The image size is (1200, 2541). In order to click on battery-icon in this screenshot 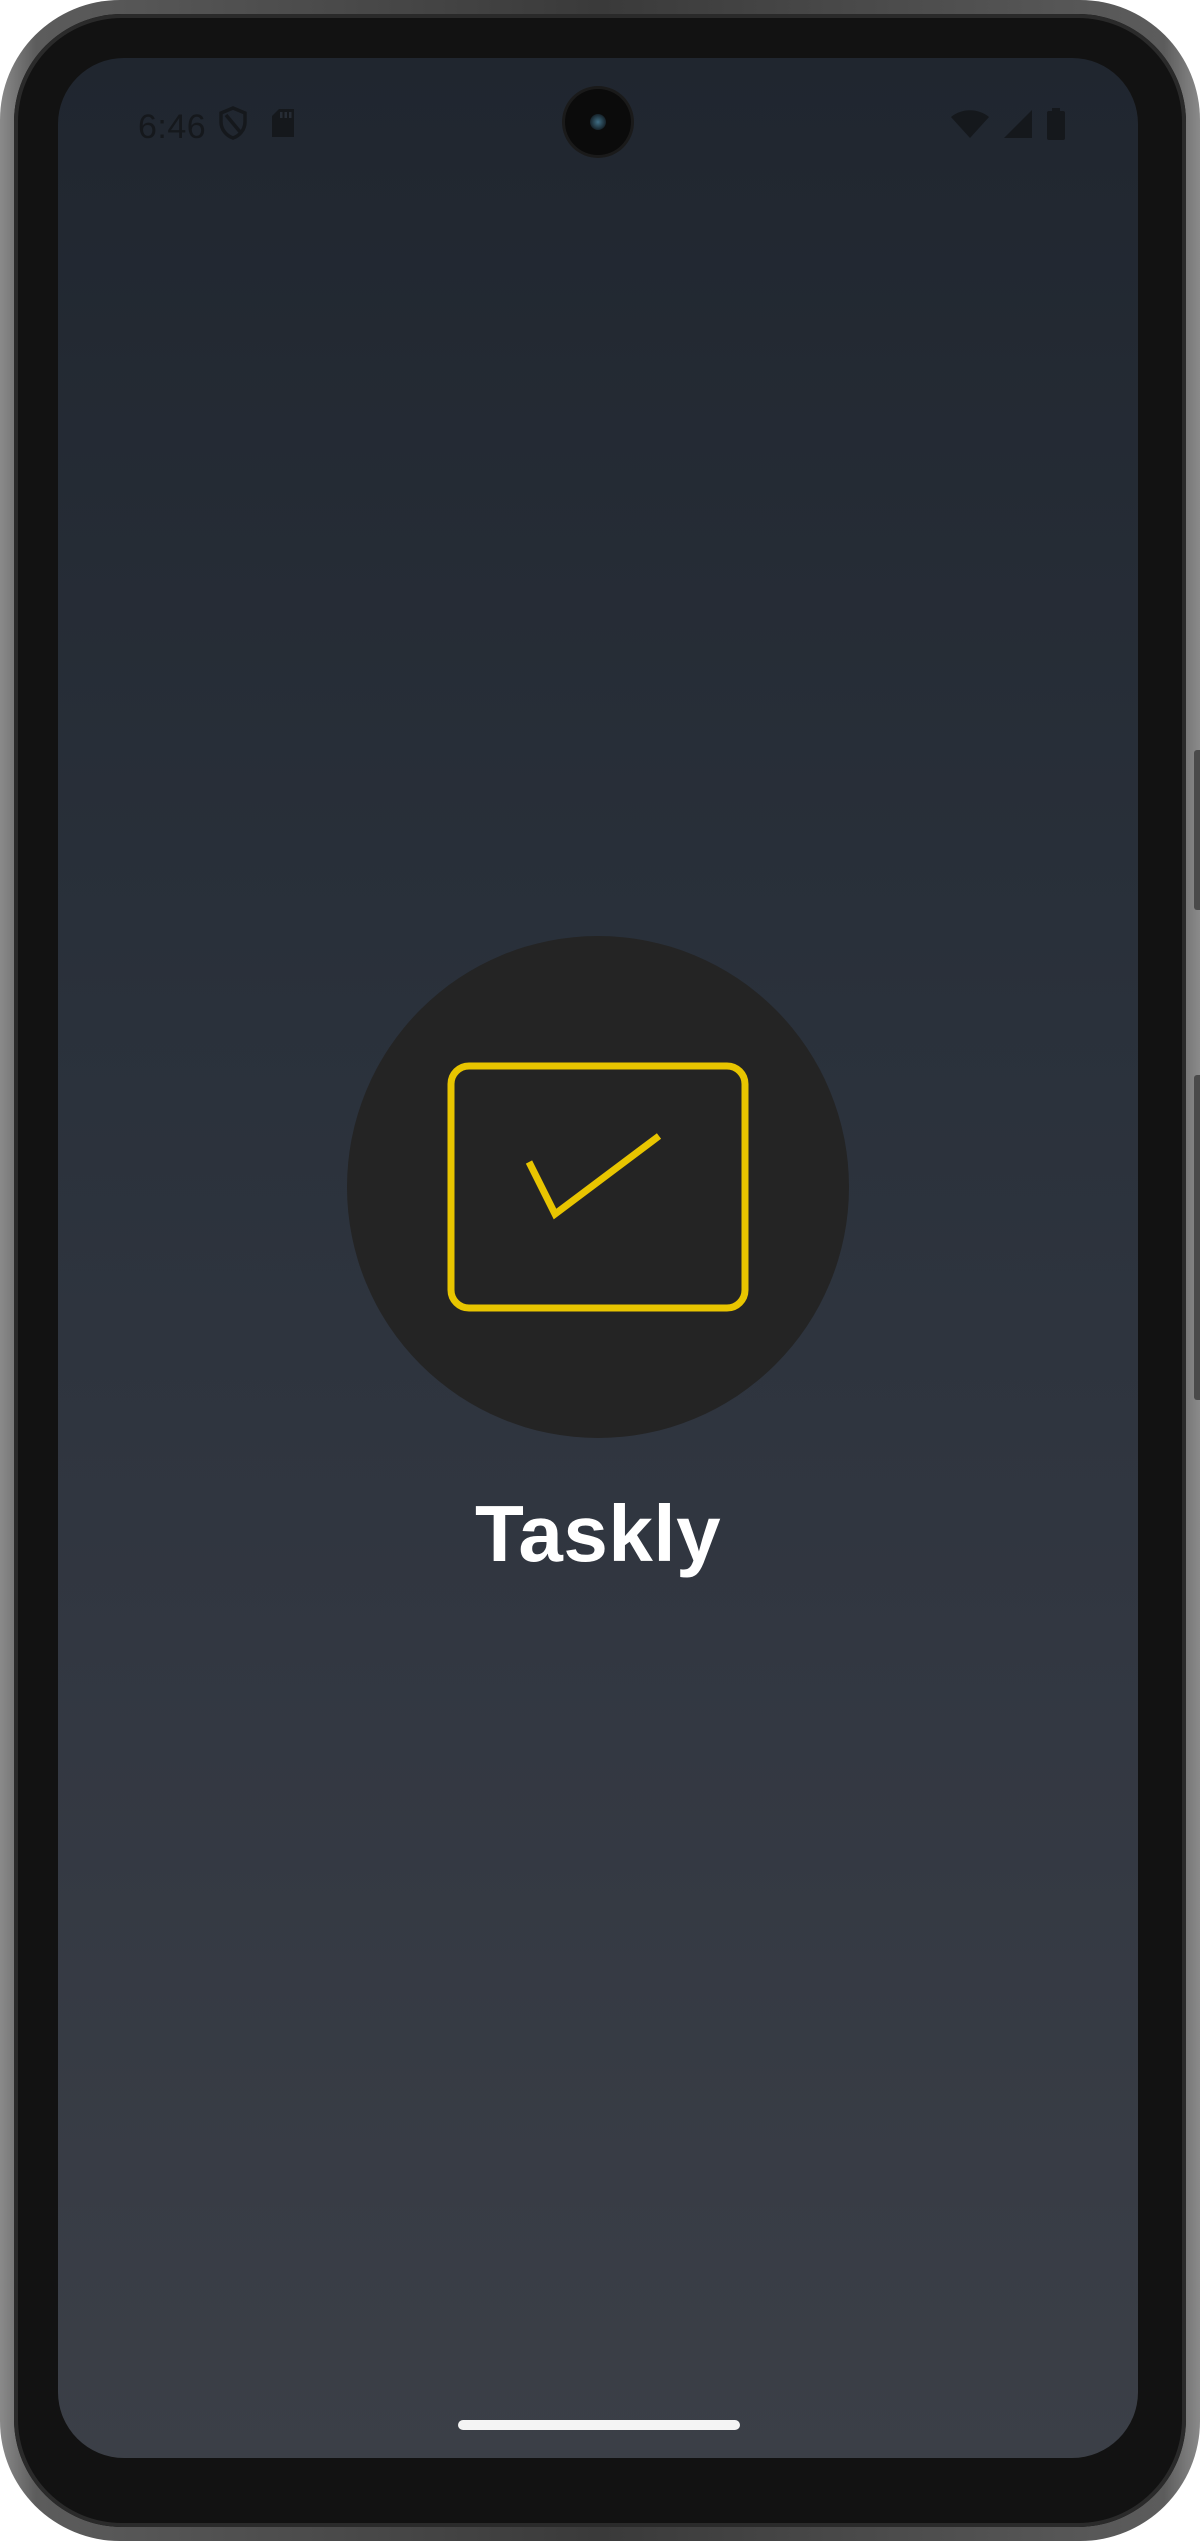, I will do `click(1056, 126)`.